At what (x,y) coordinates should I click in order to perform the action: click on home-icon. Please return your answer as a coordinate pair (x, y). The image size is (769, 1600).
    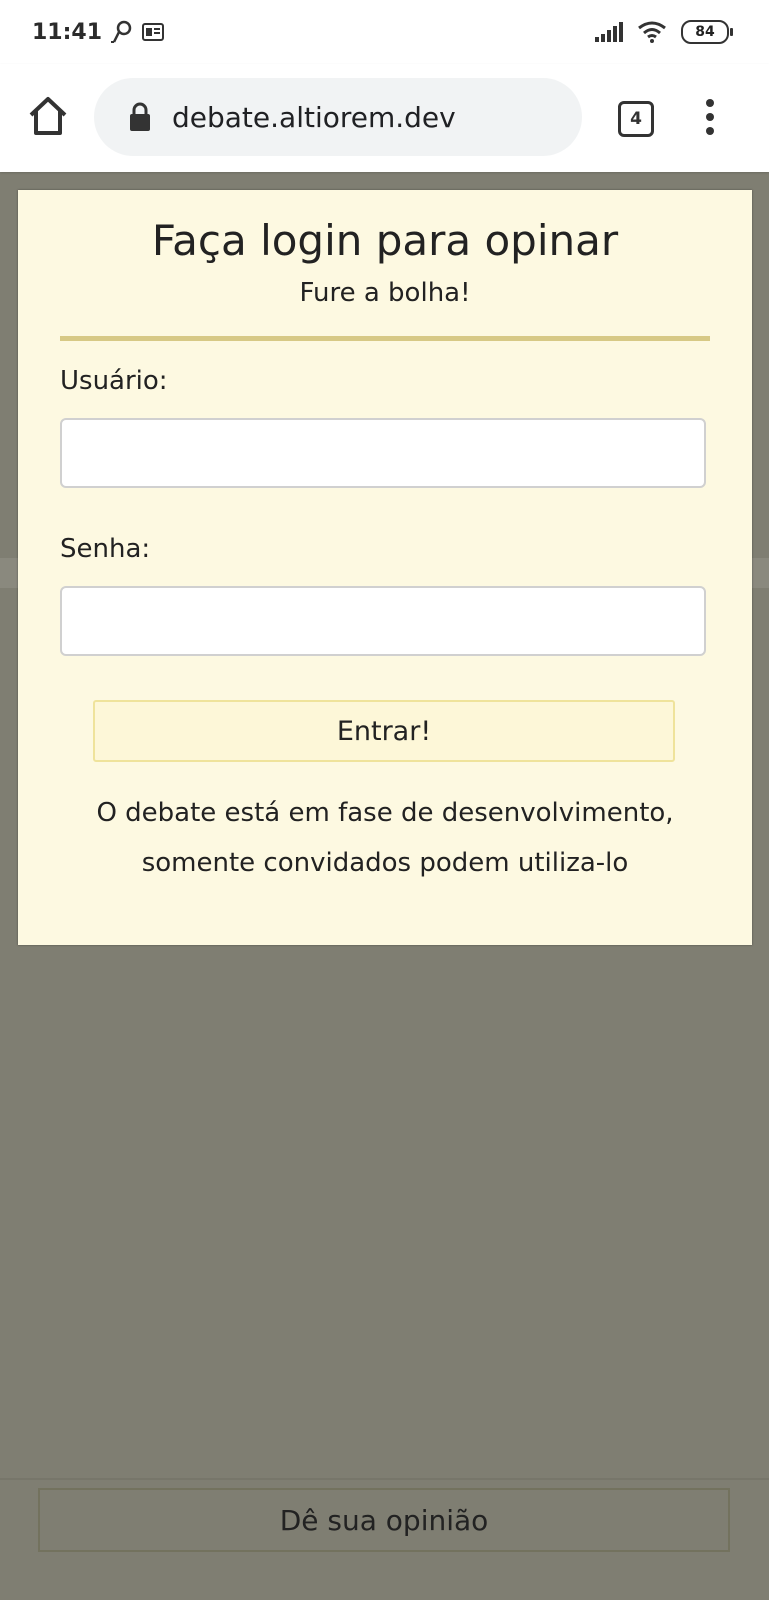
    Looking at the image, I should click on (48, 116).